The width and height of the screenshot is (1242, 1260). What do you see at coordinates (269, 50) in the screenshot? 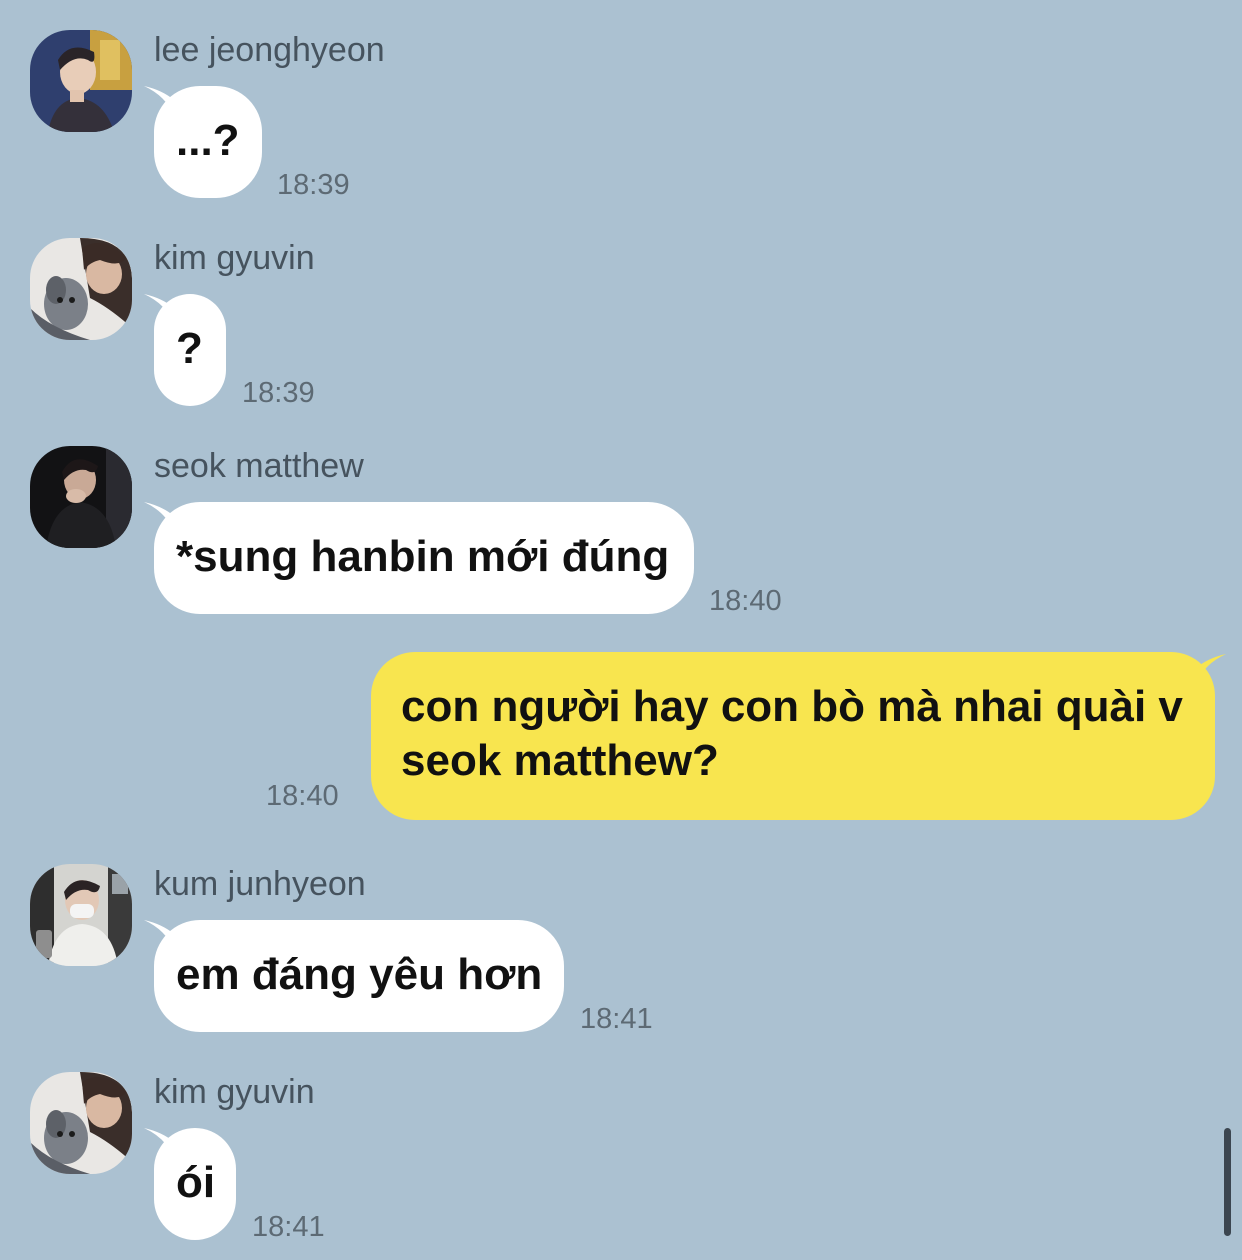
I see `sender-name: lee jeonghyeon` at bounding box center [269, 50].